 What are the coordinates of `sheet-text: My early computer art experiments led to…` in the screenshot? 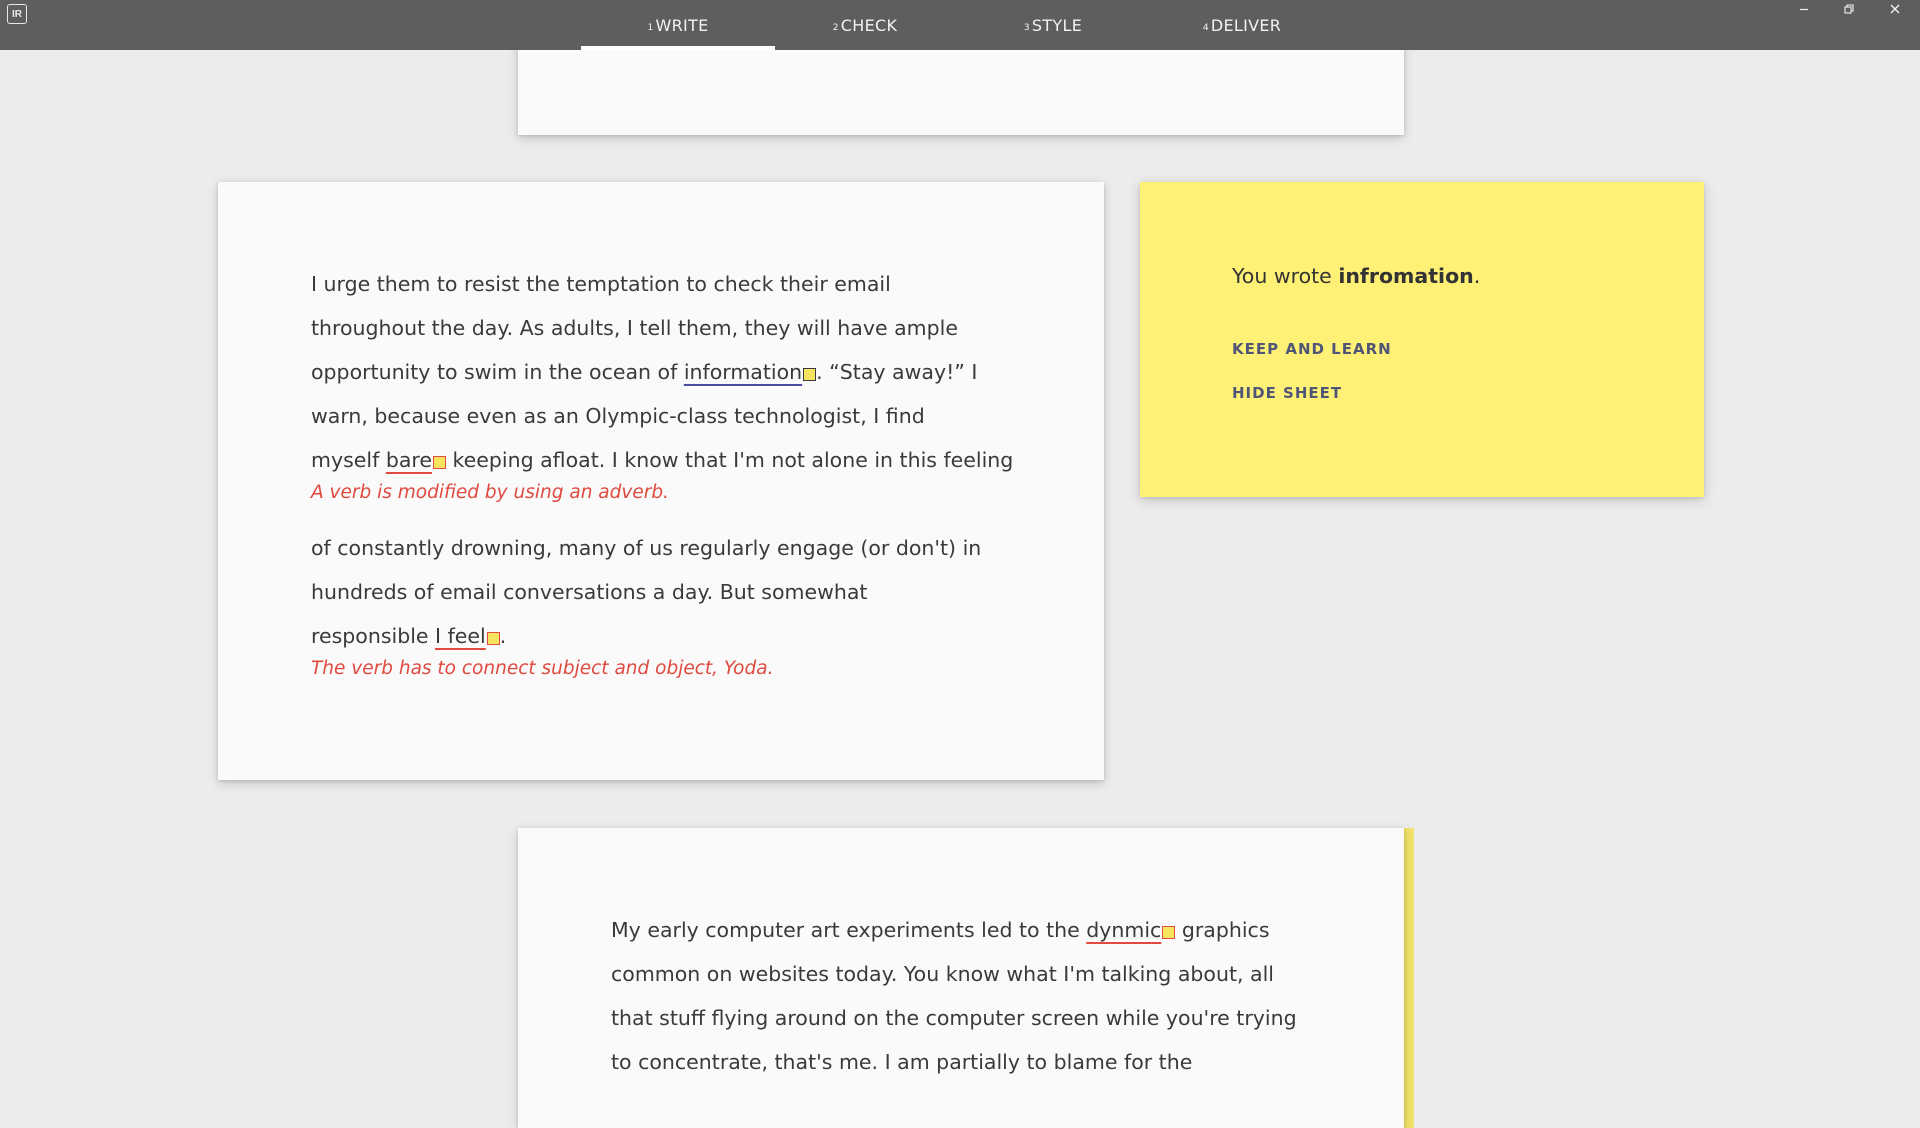 It's located at (1001, 996).